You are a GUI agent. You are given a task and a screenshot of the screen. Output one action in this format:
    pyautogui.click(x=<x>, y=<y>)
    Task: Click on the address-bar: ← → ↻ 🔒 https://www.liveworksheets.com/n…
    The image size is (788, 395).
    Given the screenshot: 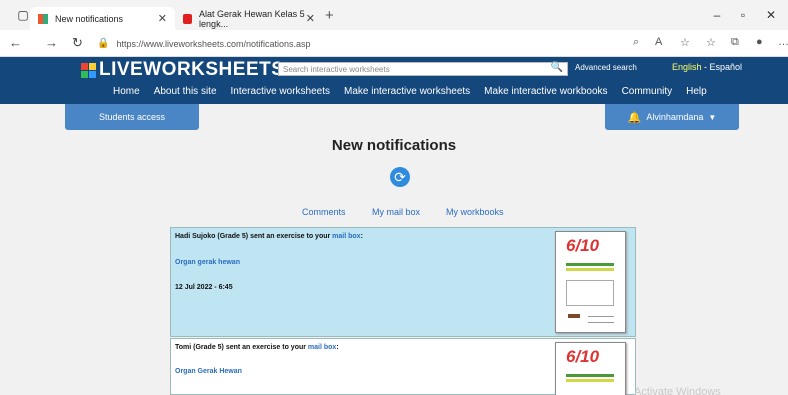 What is the action you would take?
    pyautogui.click(x=394, y=43)
    